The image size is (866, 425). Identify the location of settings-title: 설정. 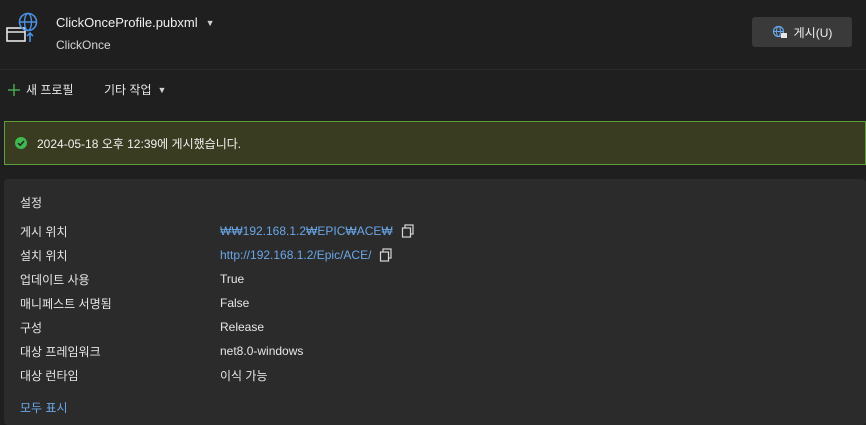
(31, 203).